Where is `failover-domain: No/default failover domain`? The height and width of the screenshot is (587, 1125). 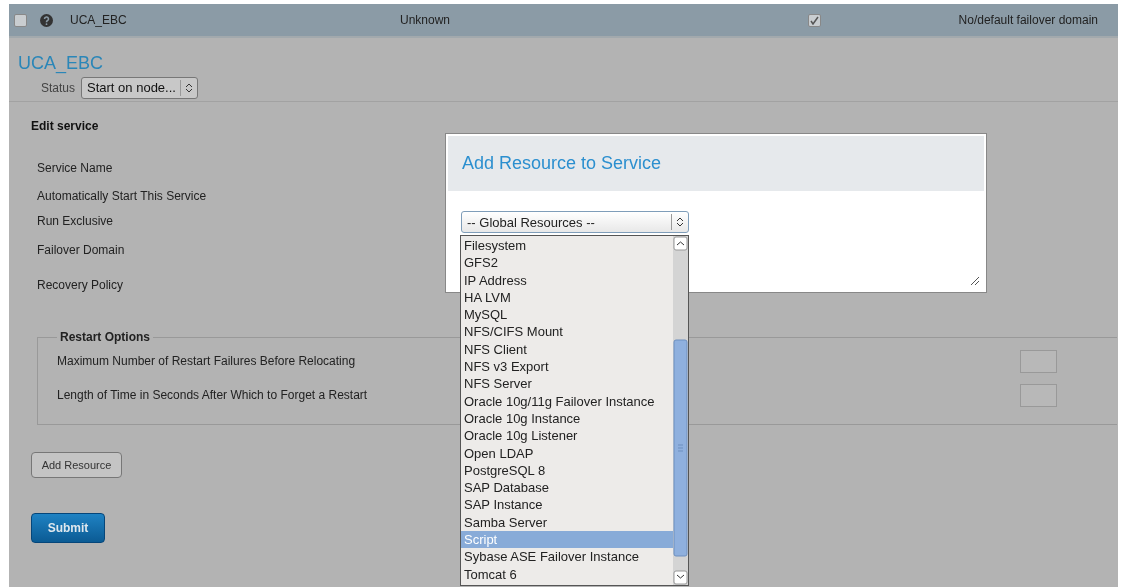
failover-domain: No/default failover domain is located at coordinates (1028, 20).